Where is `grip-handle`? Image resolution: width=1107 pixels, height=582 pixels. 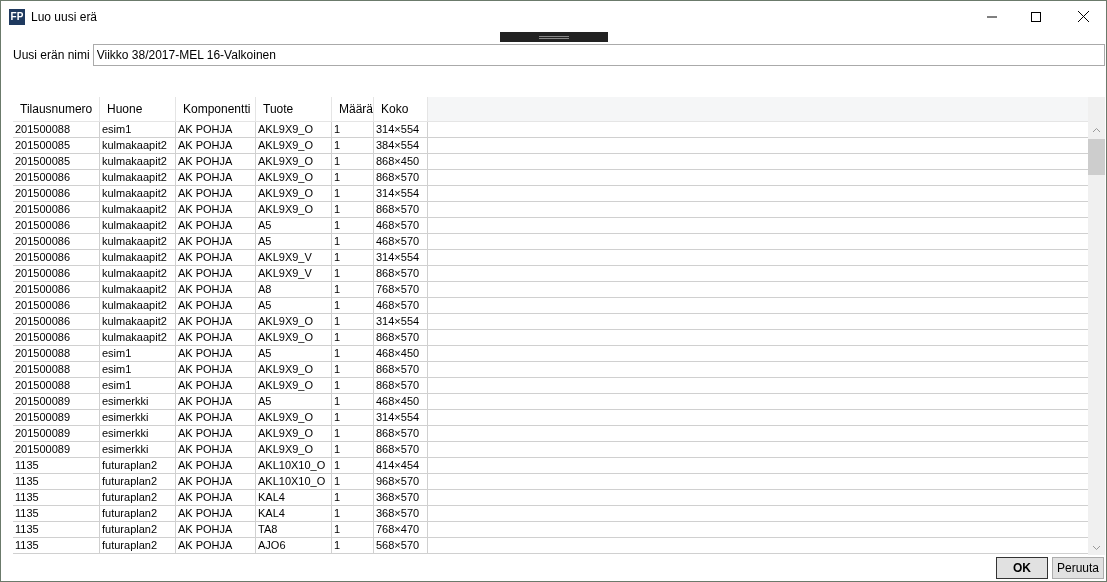 grip-handle is located at coordinates (553, 37).